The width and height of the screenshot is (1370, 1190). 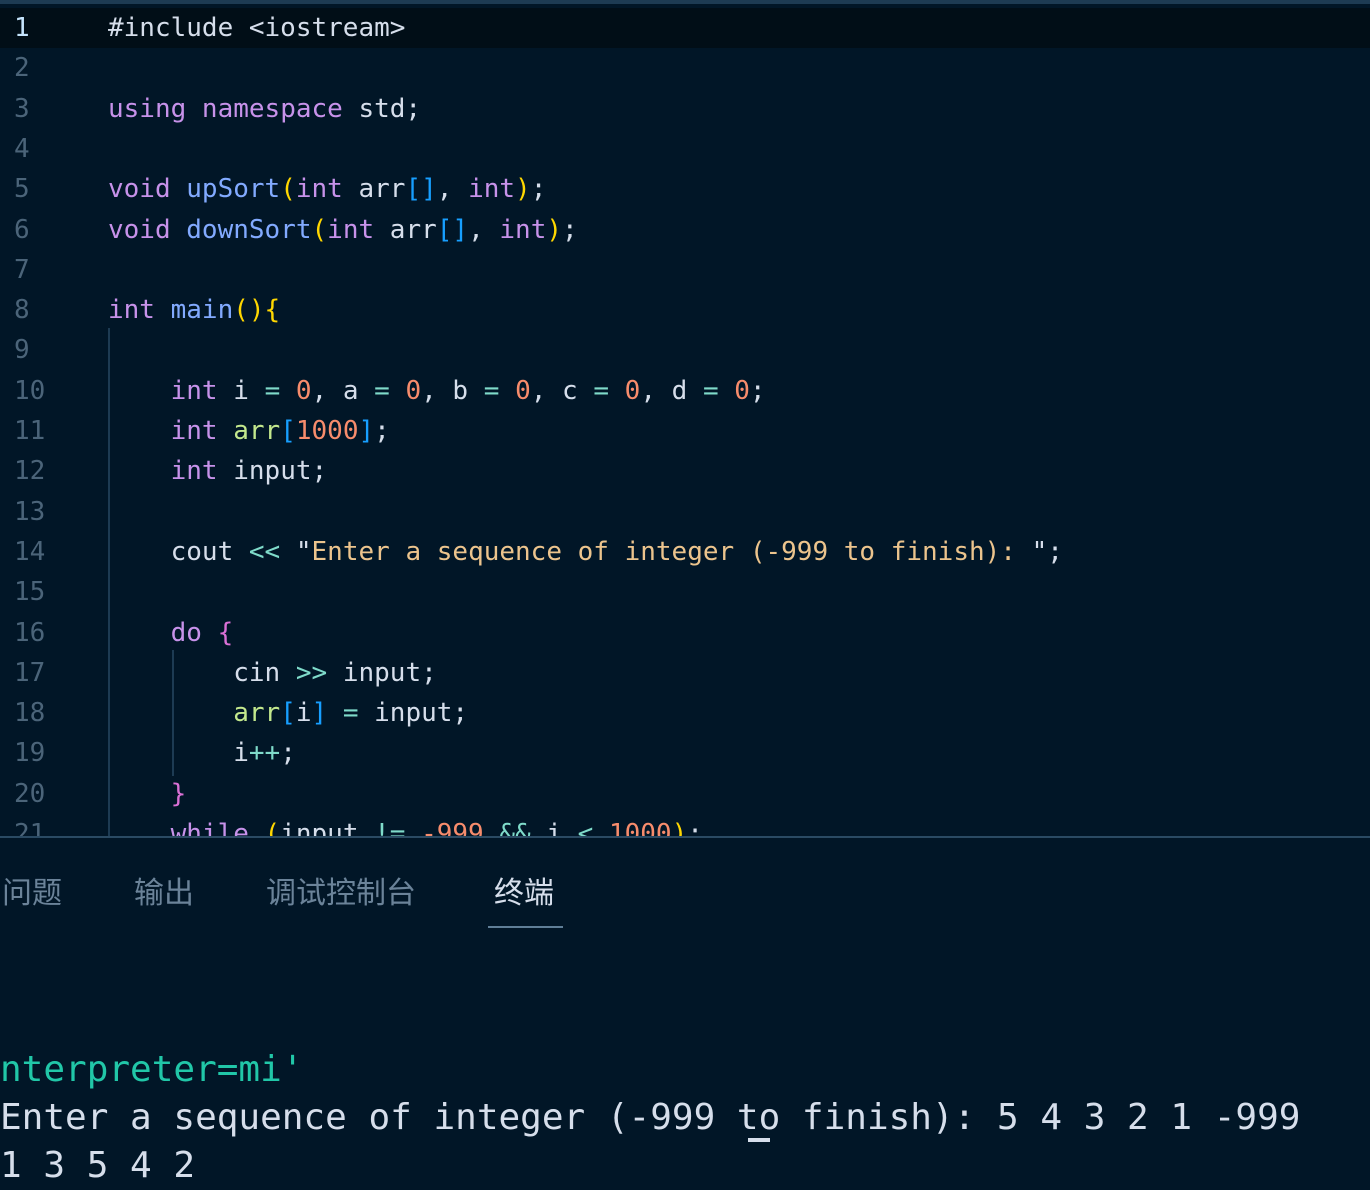 I want to click on line-number: 10, so click(x=30, y=390).